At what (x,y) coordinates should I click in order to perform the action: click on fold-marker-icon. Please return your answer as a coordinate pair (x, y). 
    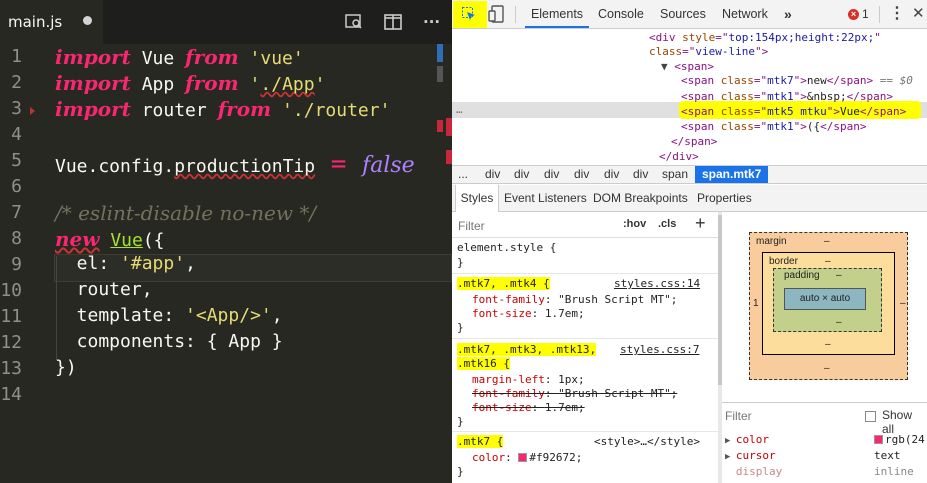
    Looking at the image, I should click on (32, 111).